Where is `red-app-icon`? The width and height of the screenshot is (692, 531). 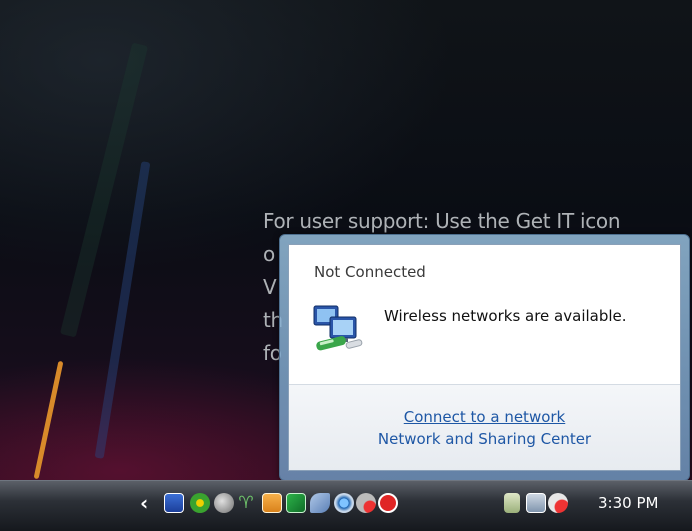
red-app-icon is located at coordinates (388, 503).